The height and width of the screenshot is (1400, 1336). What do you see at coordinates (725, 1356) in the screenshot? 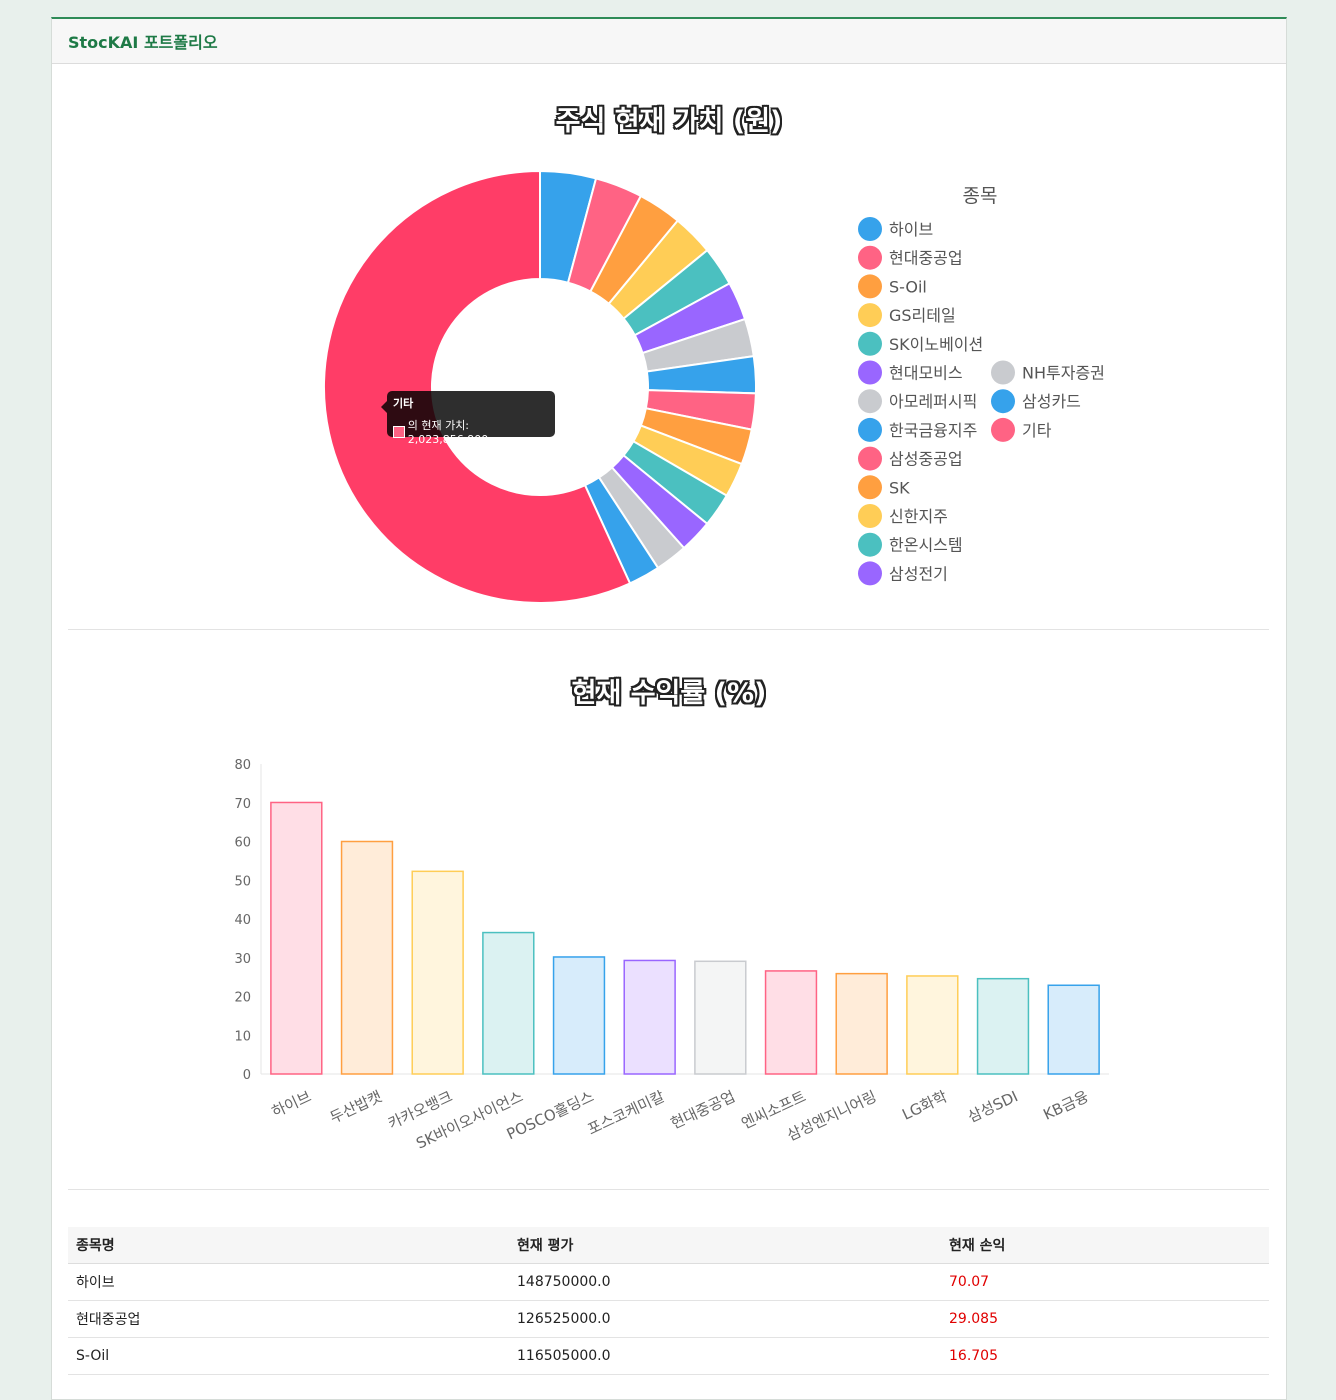
I see `cell-current-value: 116505000.0` at bounding box center [725, 1356].